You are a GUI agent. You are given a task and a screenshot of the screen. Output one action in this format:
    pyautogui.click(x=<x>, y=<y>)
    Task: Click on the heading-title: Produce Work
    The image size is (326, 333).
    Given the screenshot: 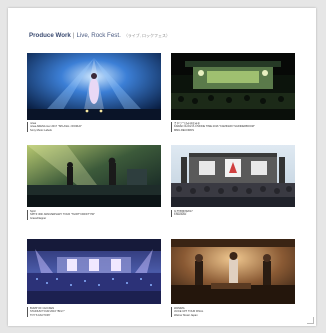 What is the action you would take?
    pyautogui.click(x=50, y=35)
    